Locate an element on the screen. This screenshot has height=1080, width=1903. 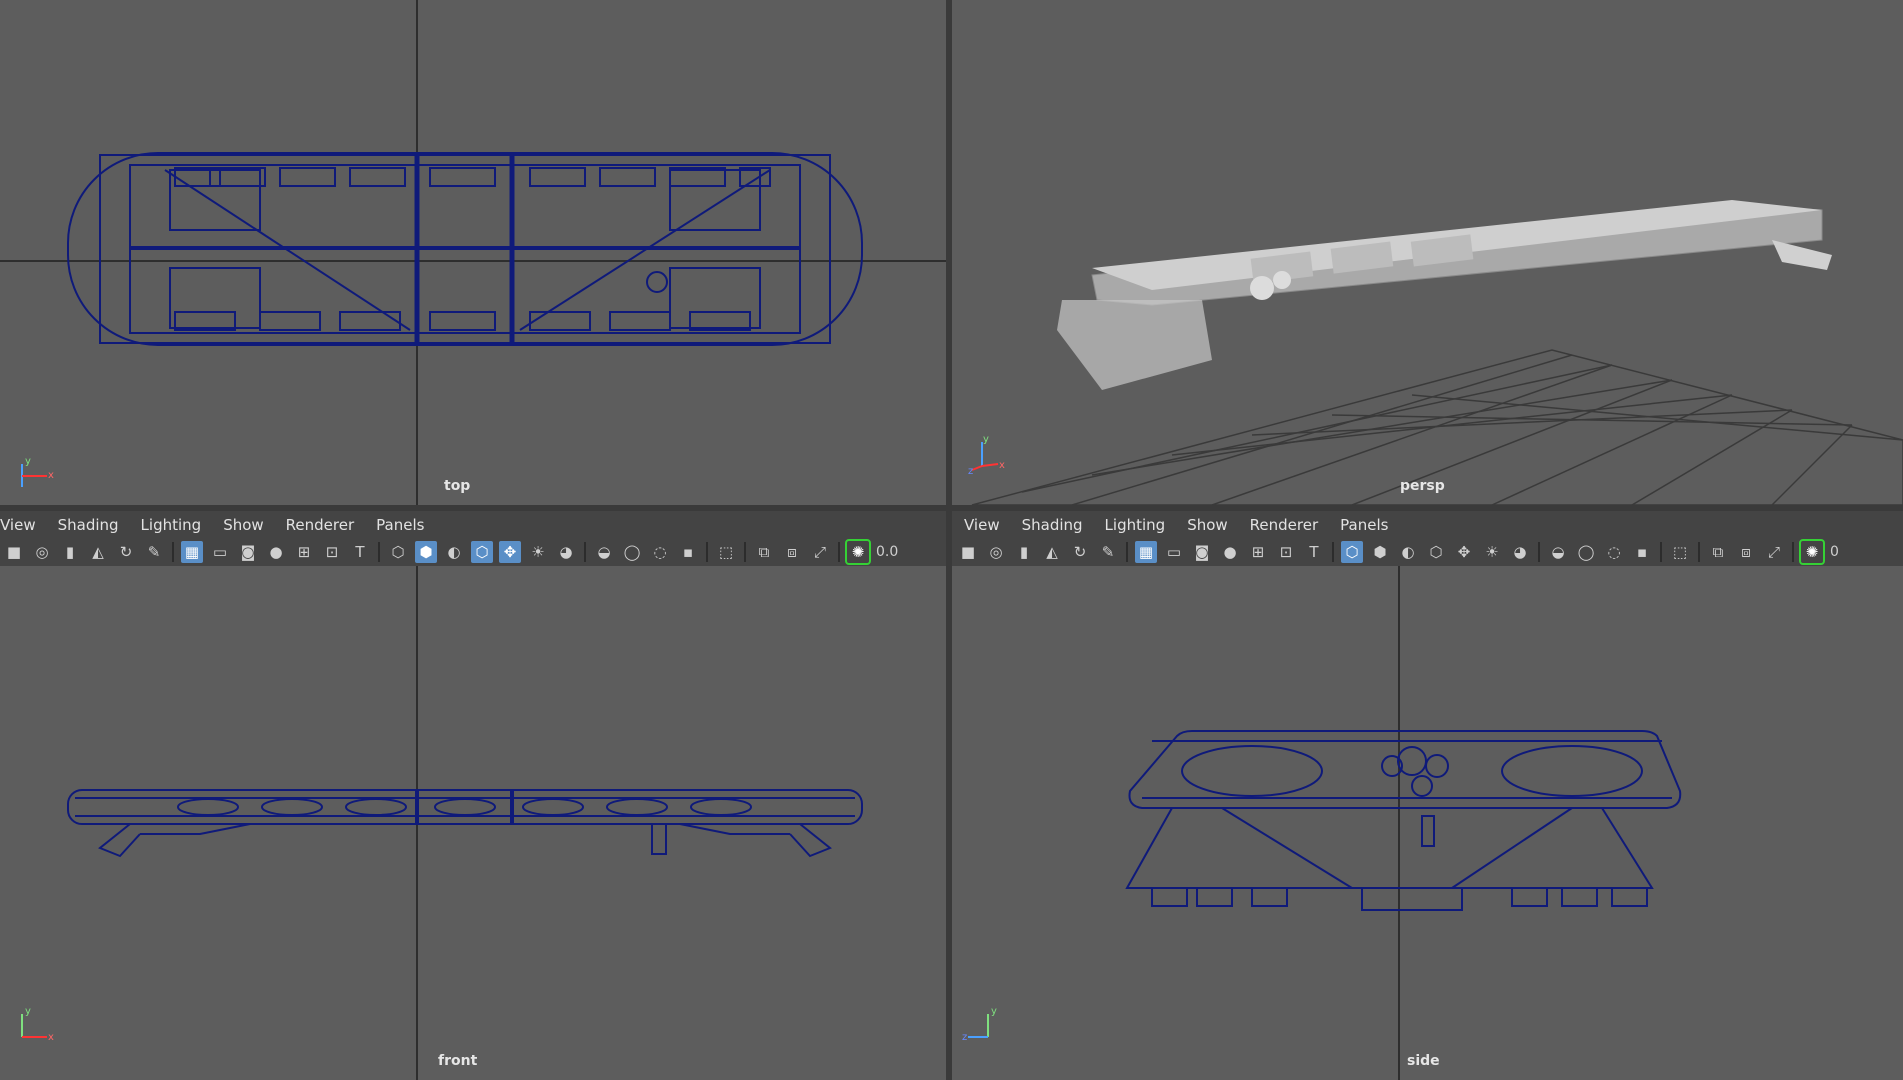
viewport-splitter-vertical is located at coordinates (949, 540).